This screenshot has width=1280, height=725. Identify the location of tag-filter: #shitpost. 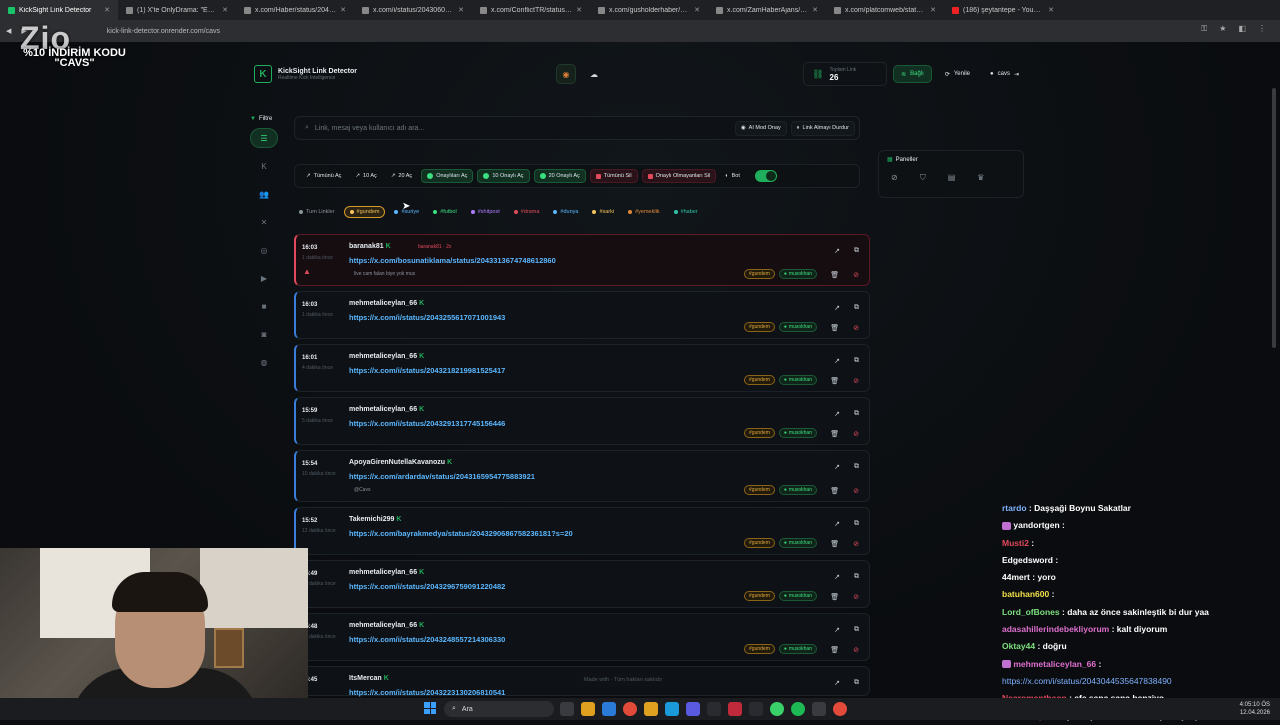
(485, 212).